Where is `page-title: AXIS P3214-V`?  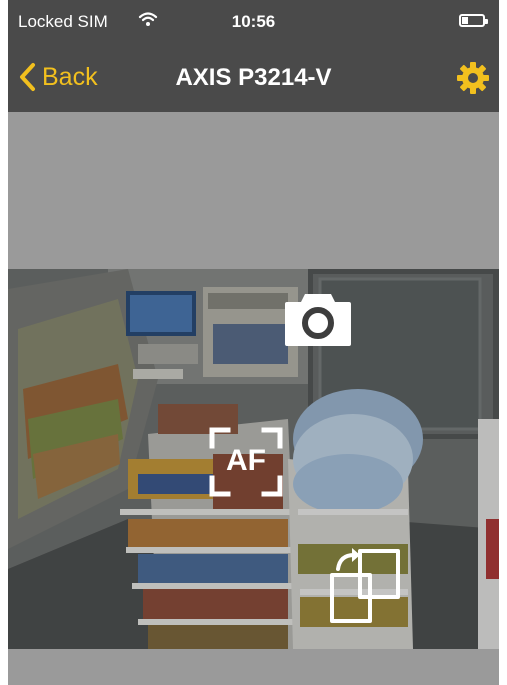 page-title: AXIS P3214-V is located at coordinates (253, 77).